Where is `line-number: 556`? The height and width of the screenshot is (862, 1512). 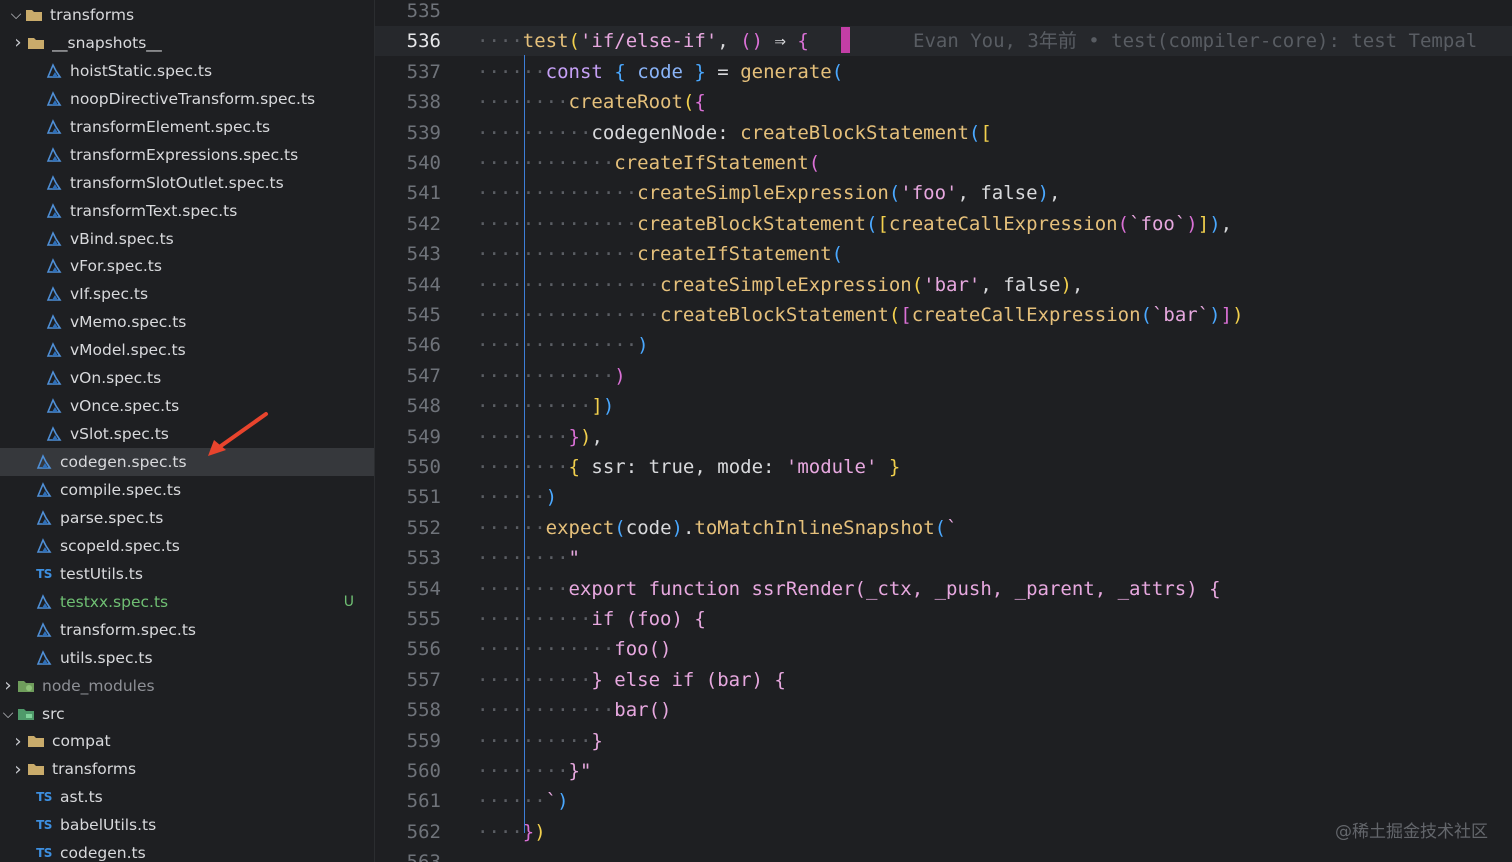 line-number: 556 is located at coordinates (423, 649).